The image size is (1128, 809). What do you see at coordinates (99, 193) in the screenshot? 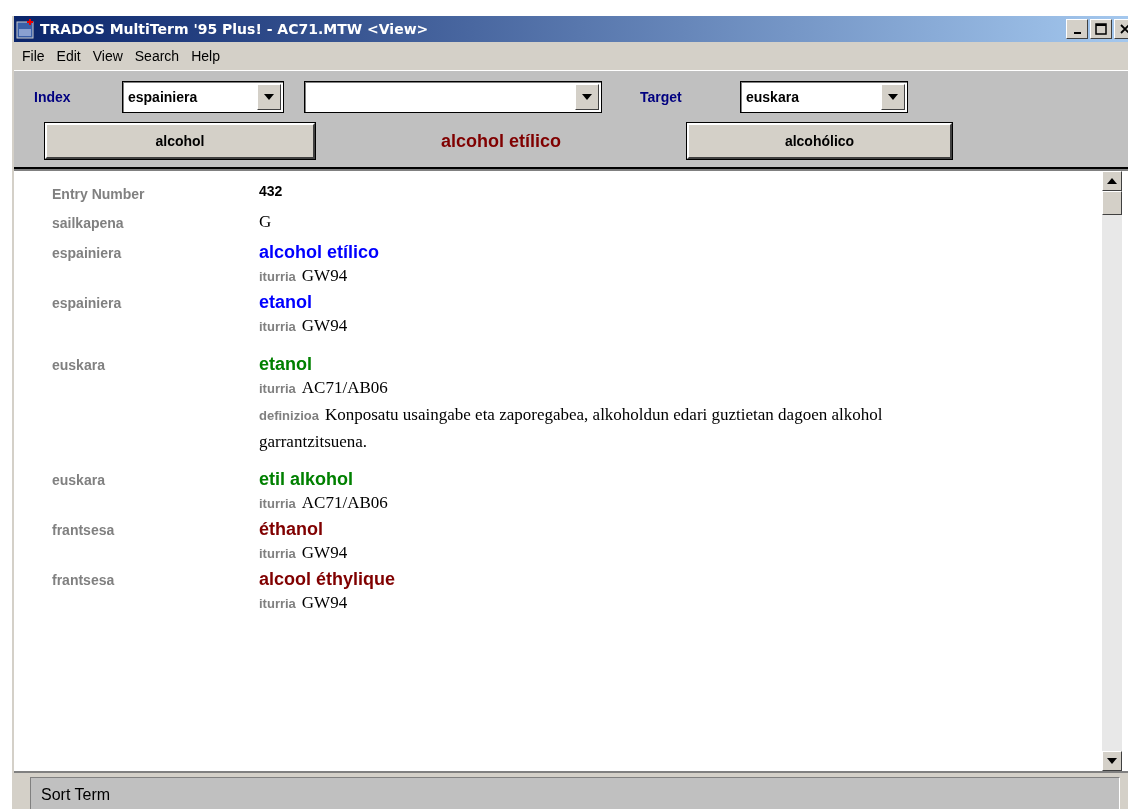
I see `field-label: Entry Number` at bounding box center [99, 193].